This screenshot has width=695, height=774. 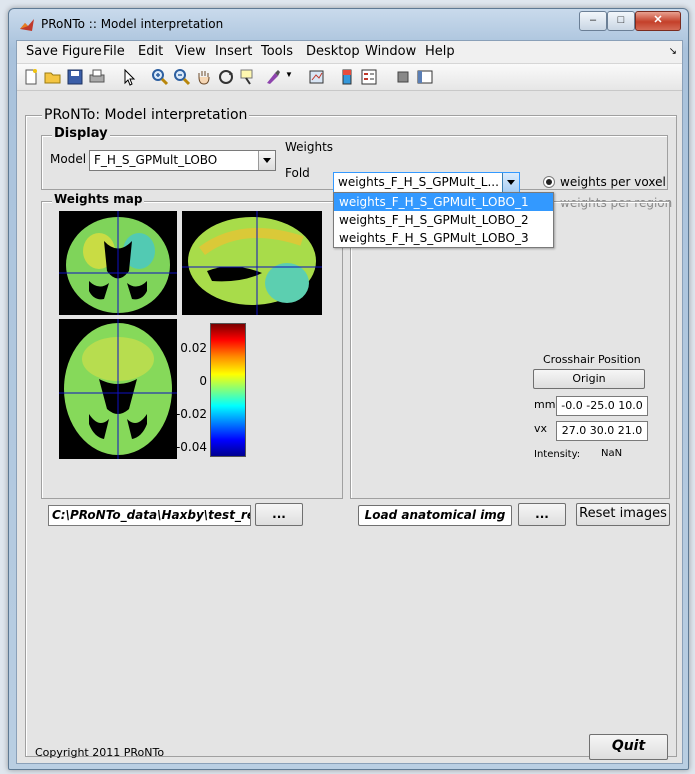 What do you see at coordinates (31, 77) in the screenshot?
I see `new-figure-icon` at bounding box center [31, 77].